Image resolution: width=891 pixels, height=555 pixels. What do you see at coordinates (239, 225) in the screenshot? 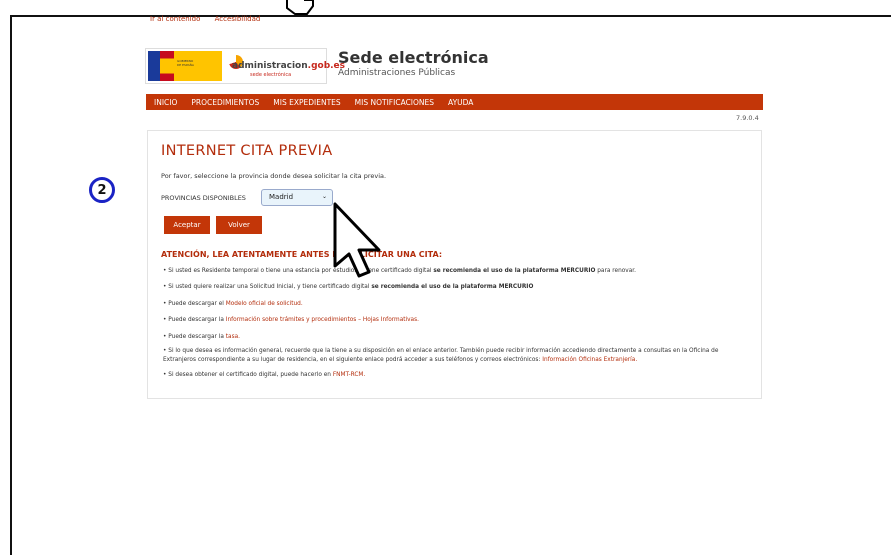
I see `back-button: Volver` at bounding box center [239, 225].